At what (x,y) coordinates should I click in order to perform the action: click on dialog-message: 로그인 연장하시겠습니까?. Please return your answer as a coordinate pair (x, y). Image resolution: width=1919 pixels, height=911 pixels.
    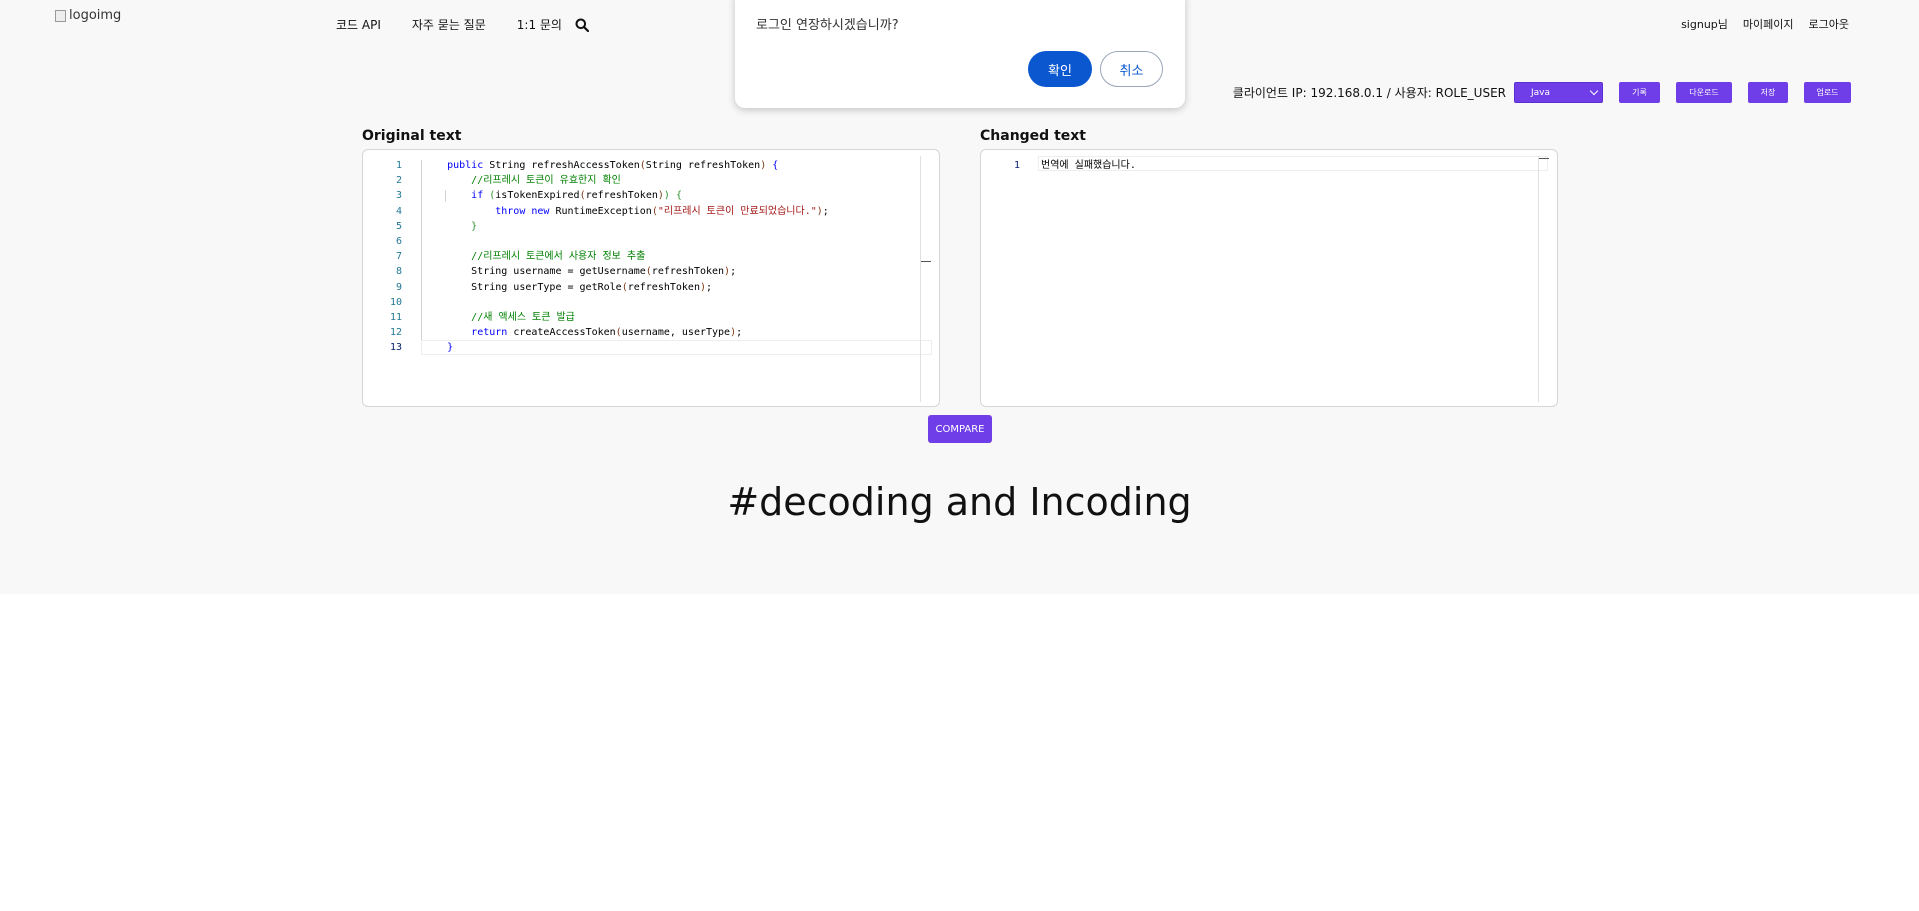
    Looking at the image, I should click on (827, 25).